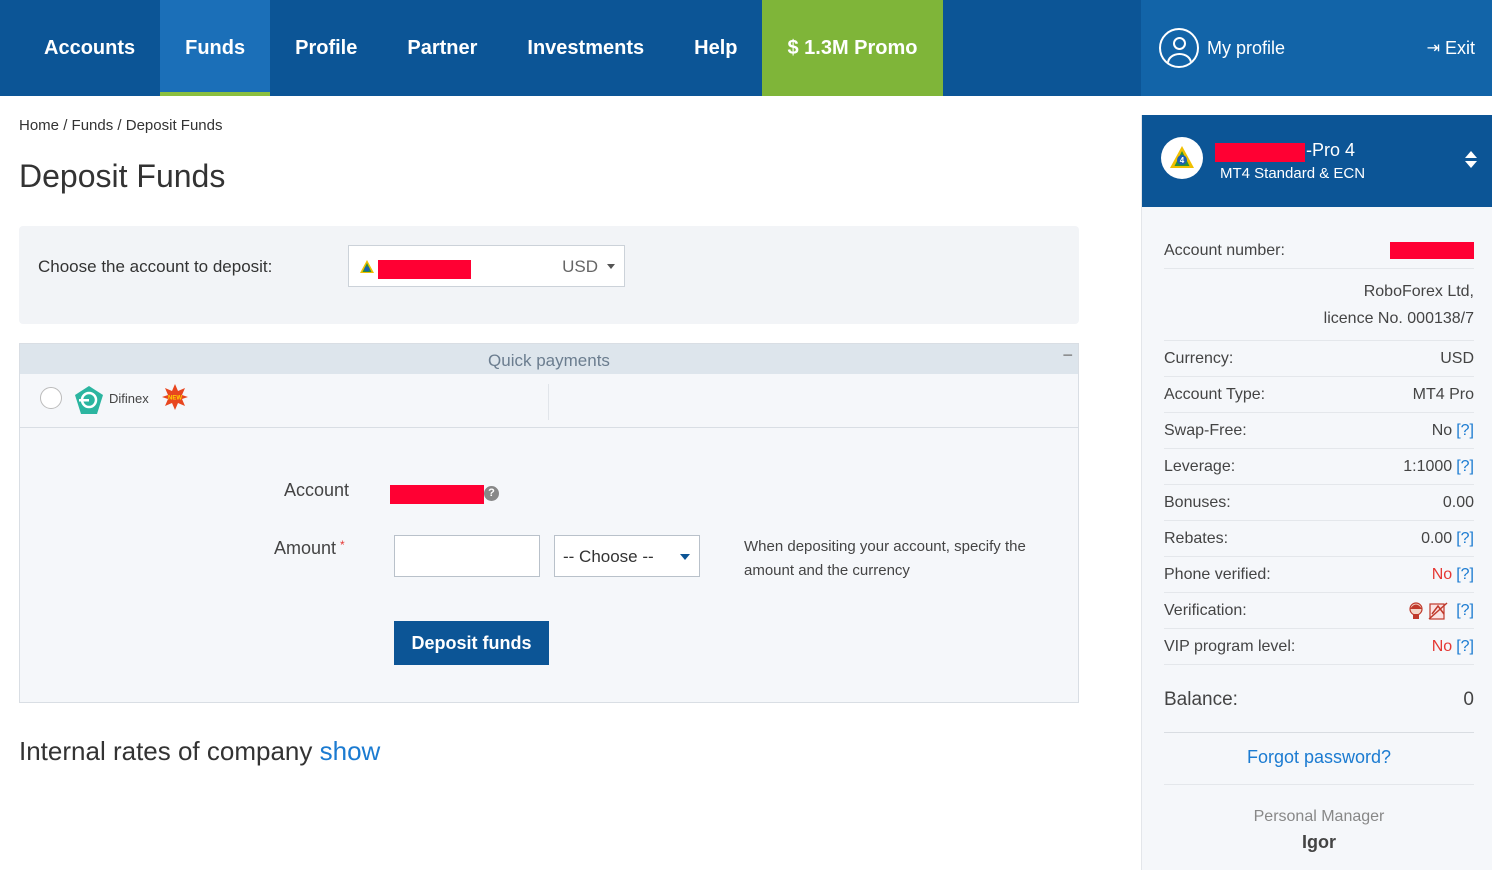 This screenshot has height=870, width=1492. Describe the element at coordinates (51, 398) in the screenshot. I see `difinex-radio` at that location.